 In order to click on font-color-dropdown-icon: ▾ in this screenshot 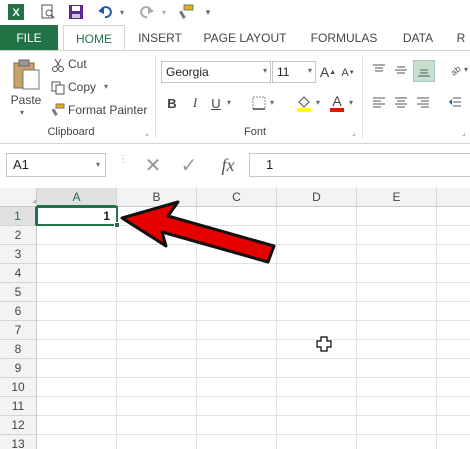, I will do `click(351, 102)`.